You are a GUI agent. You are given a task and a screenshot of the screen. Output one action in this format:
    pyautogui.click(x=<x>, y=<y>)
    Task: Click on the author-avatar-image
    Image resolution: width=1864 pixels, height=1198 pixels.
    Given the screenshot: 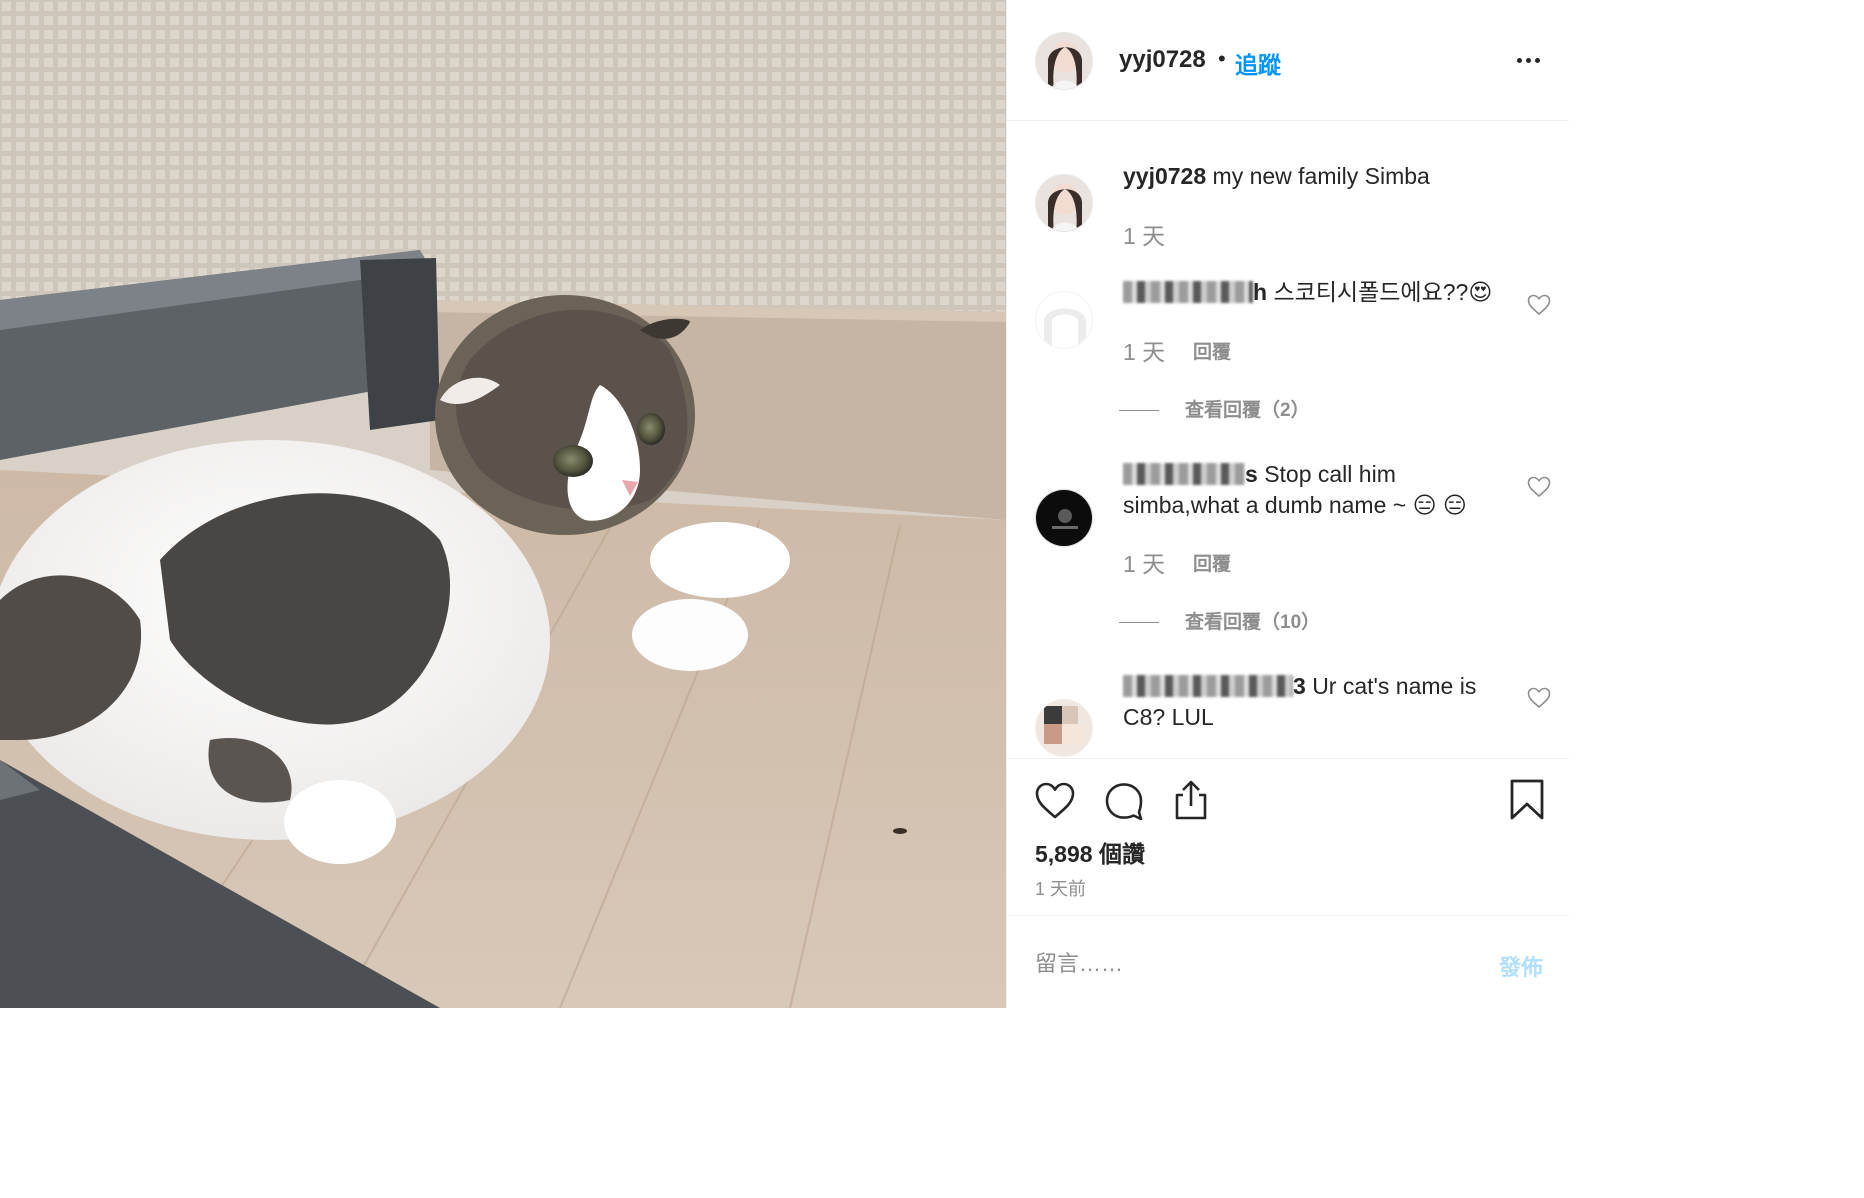 What is the action you would take?
    pyautogui.click(x=1064, y=61)
    